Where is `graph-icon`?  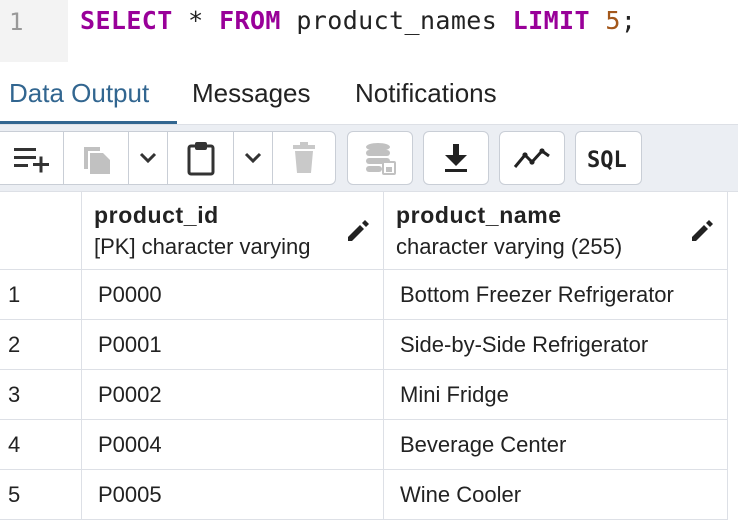 graph-icon is located at coordinates (531, 158).